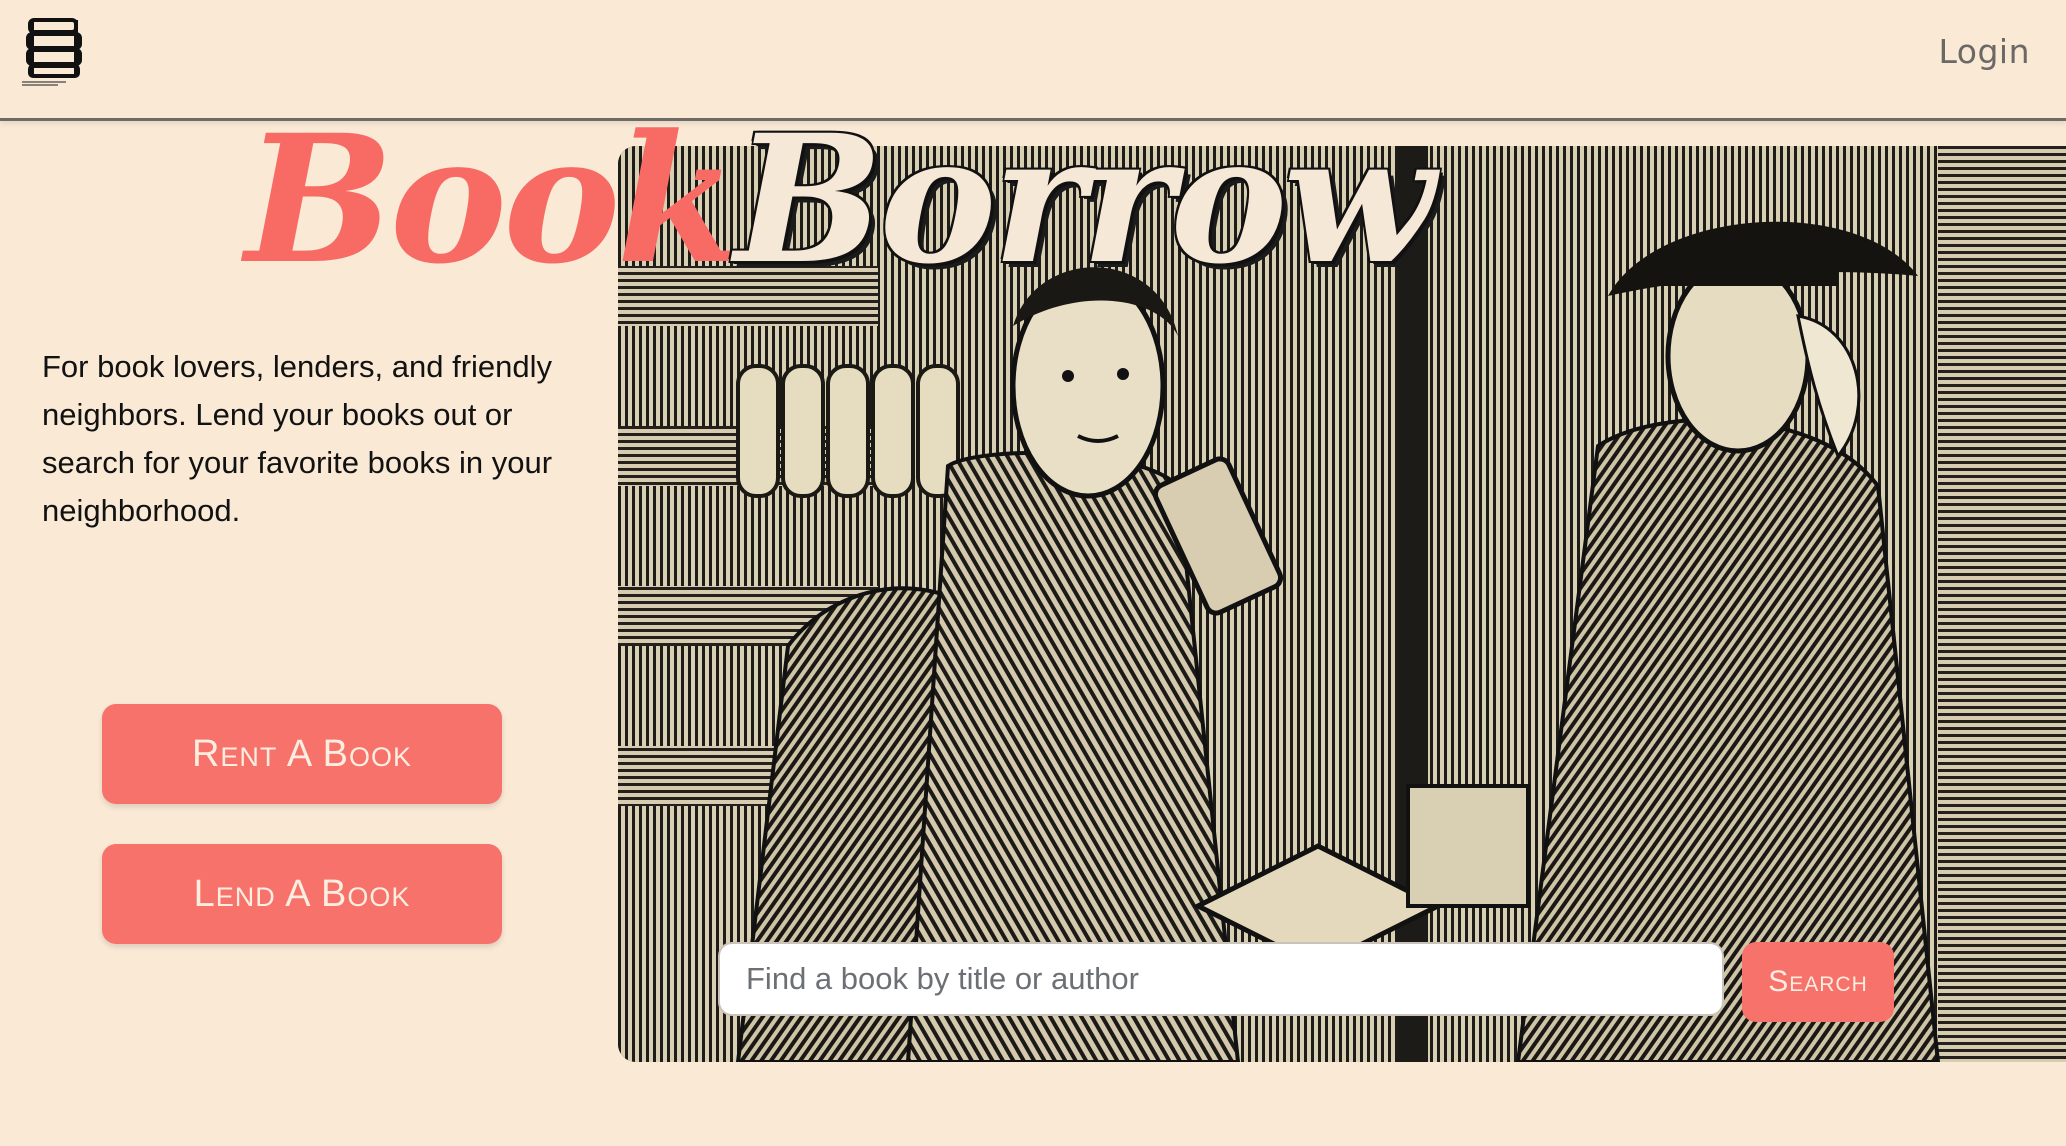 The height and width of the screenshot is (1146, 2066). I want to click on search-input, so click(1221, 979).